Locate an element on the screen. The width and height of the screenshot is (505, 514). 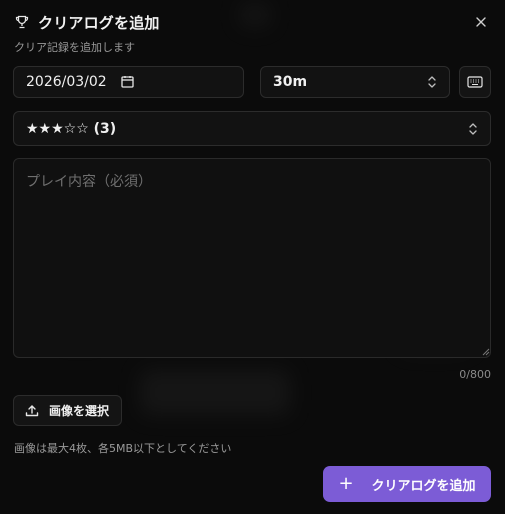
close-icon is located at coordinates (481, 22).